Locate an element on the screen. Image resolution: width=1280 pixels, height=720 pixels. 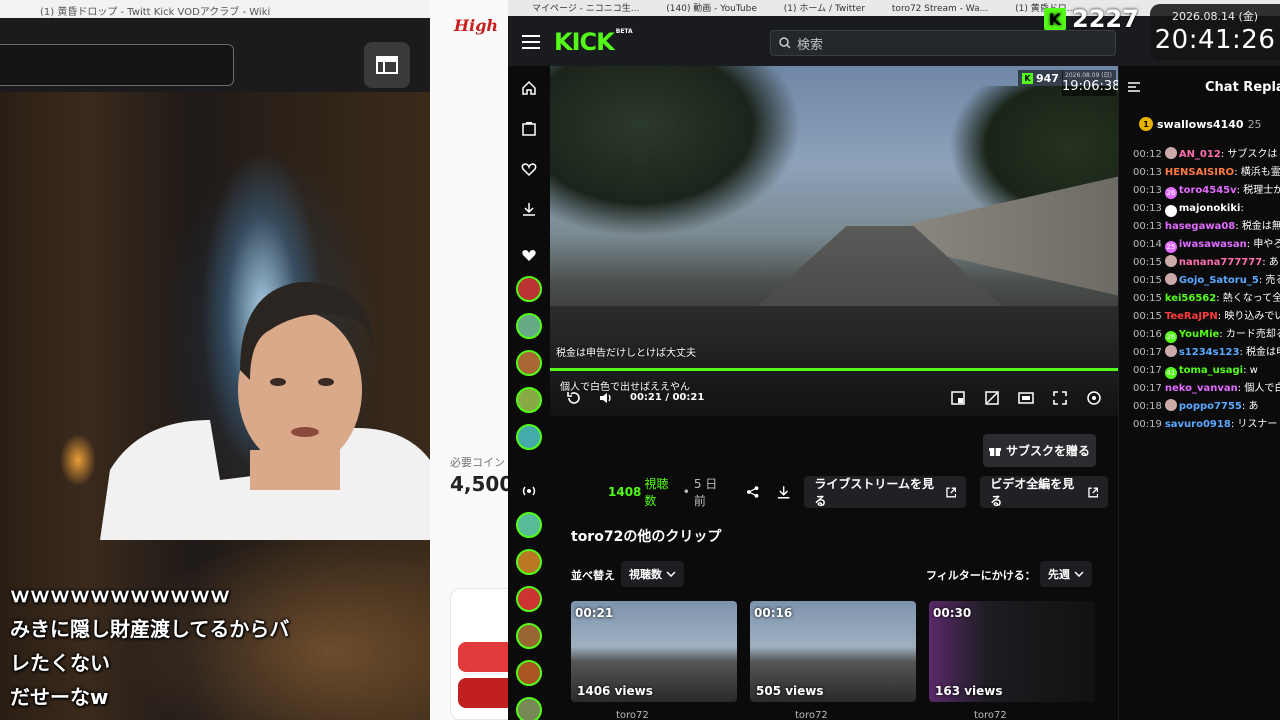
chat-text: 売るえて詰むんだけど大丈夫？ is located at coordinates (1272, 280).